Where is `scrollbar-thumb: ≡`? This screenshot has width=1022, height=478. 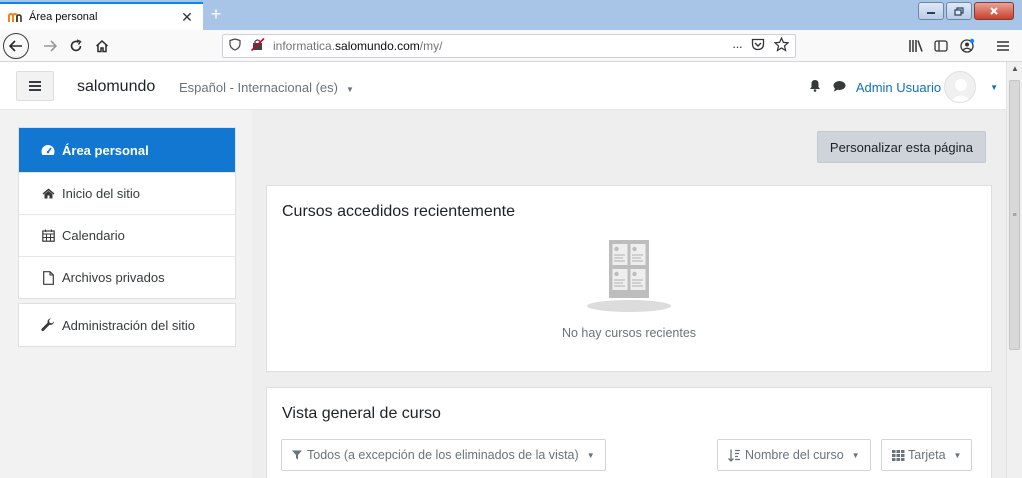
scrollbar-thumb: ≡ is located at coordinates (1014, 215).